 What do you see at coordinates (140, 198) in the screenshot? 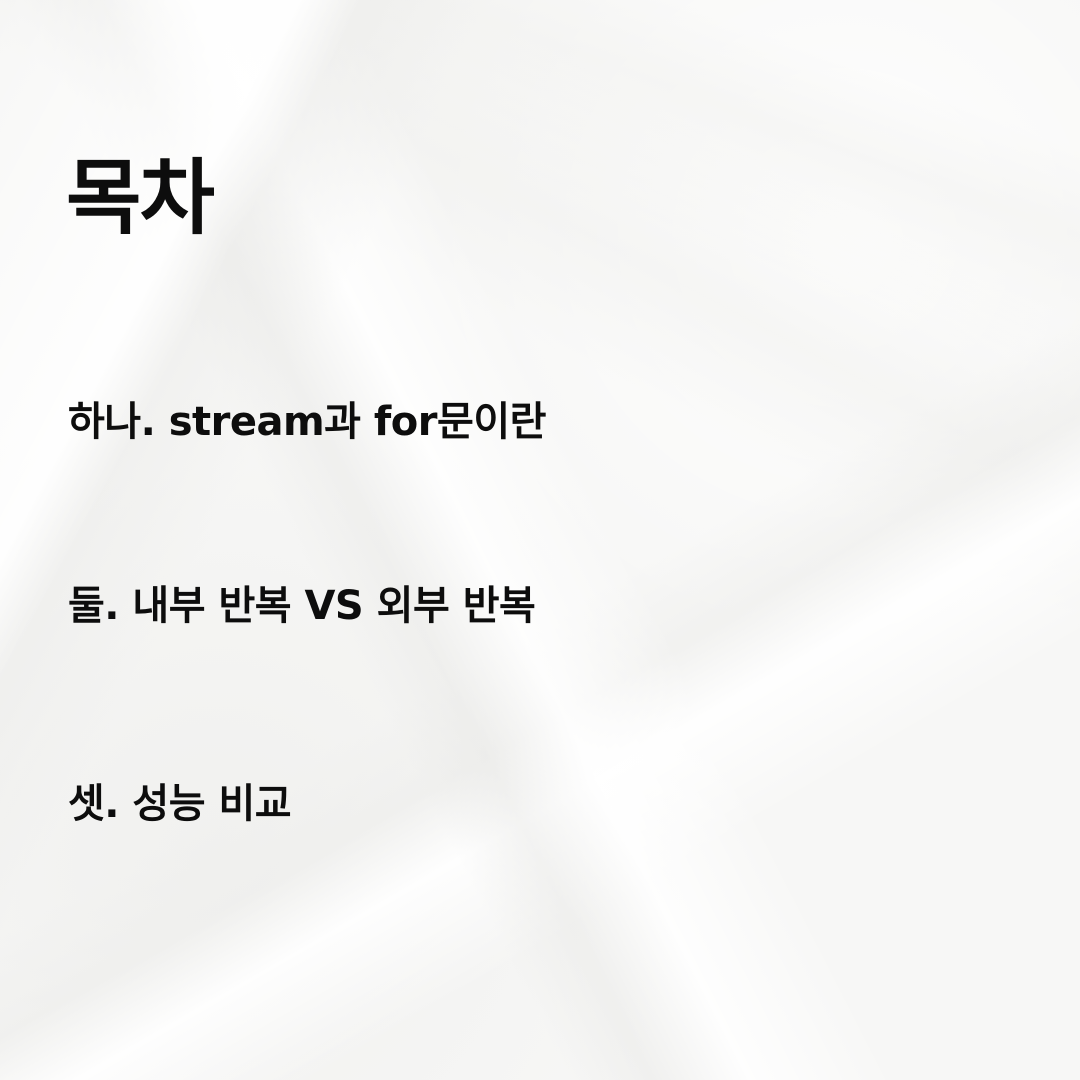
I see `page-title: 목차` at bounding box center [140, 198].